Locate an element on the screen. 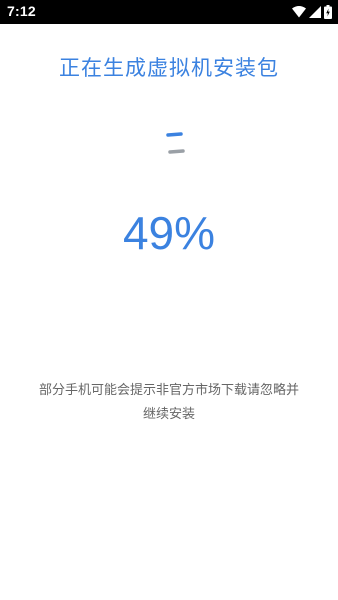  install-note-line-2: 继续安装 is located at coordinates (168, 414).